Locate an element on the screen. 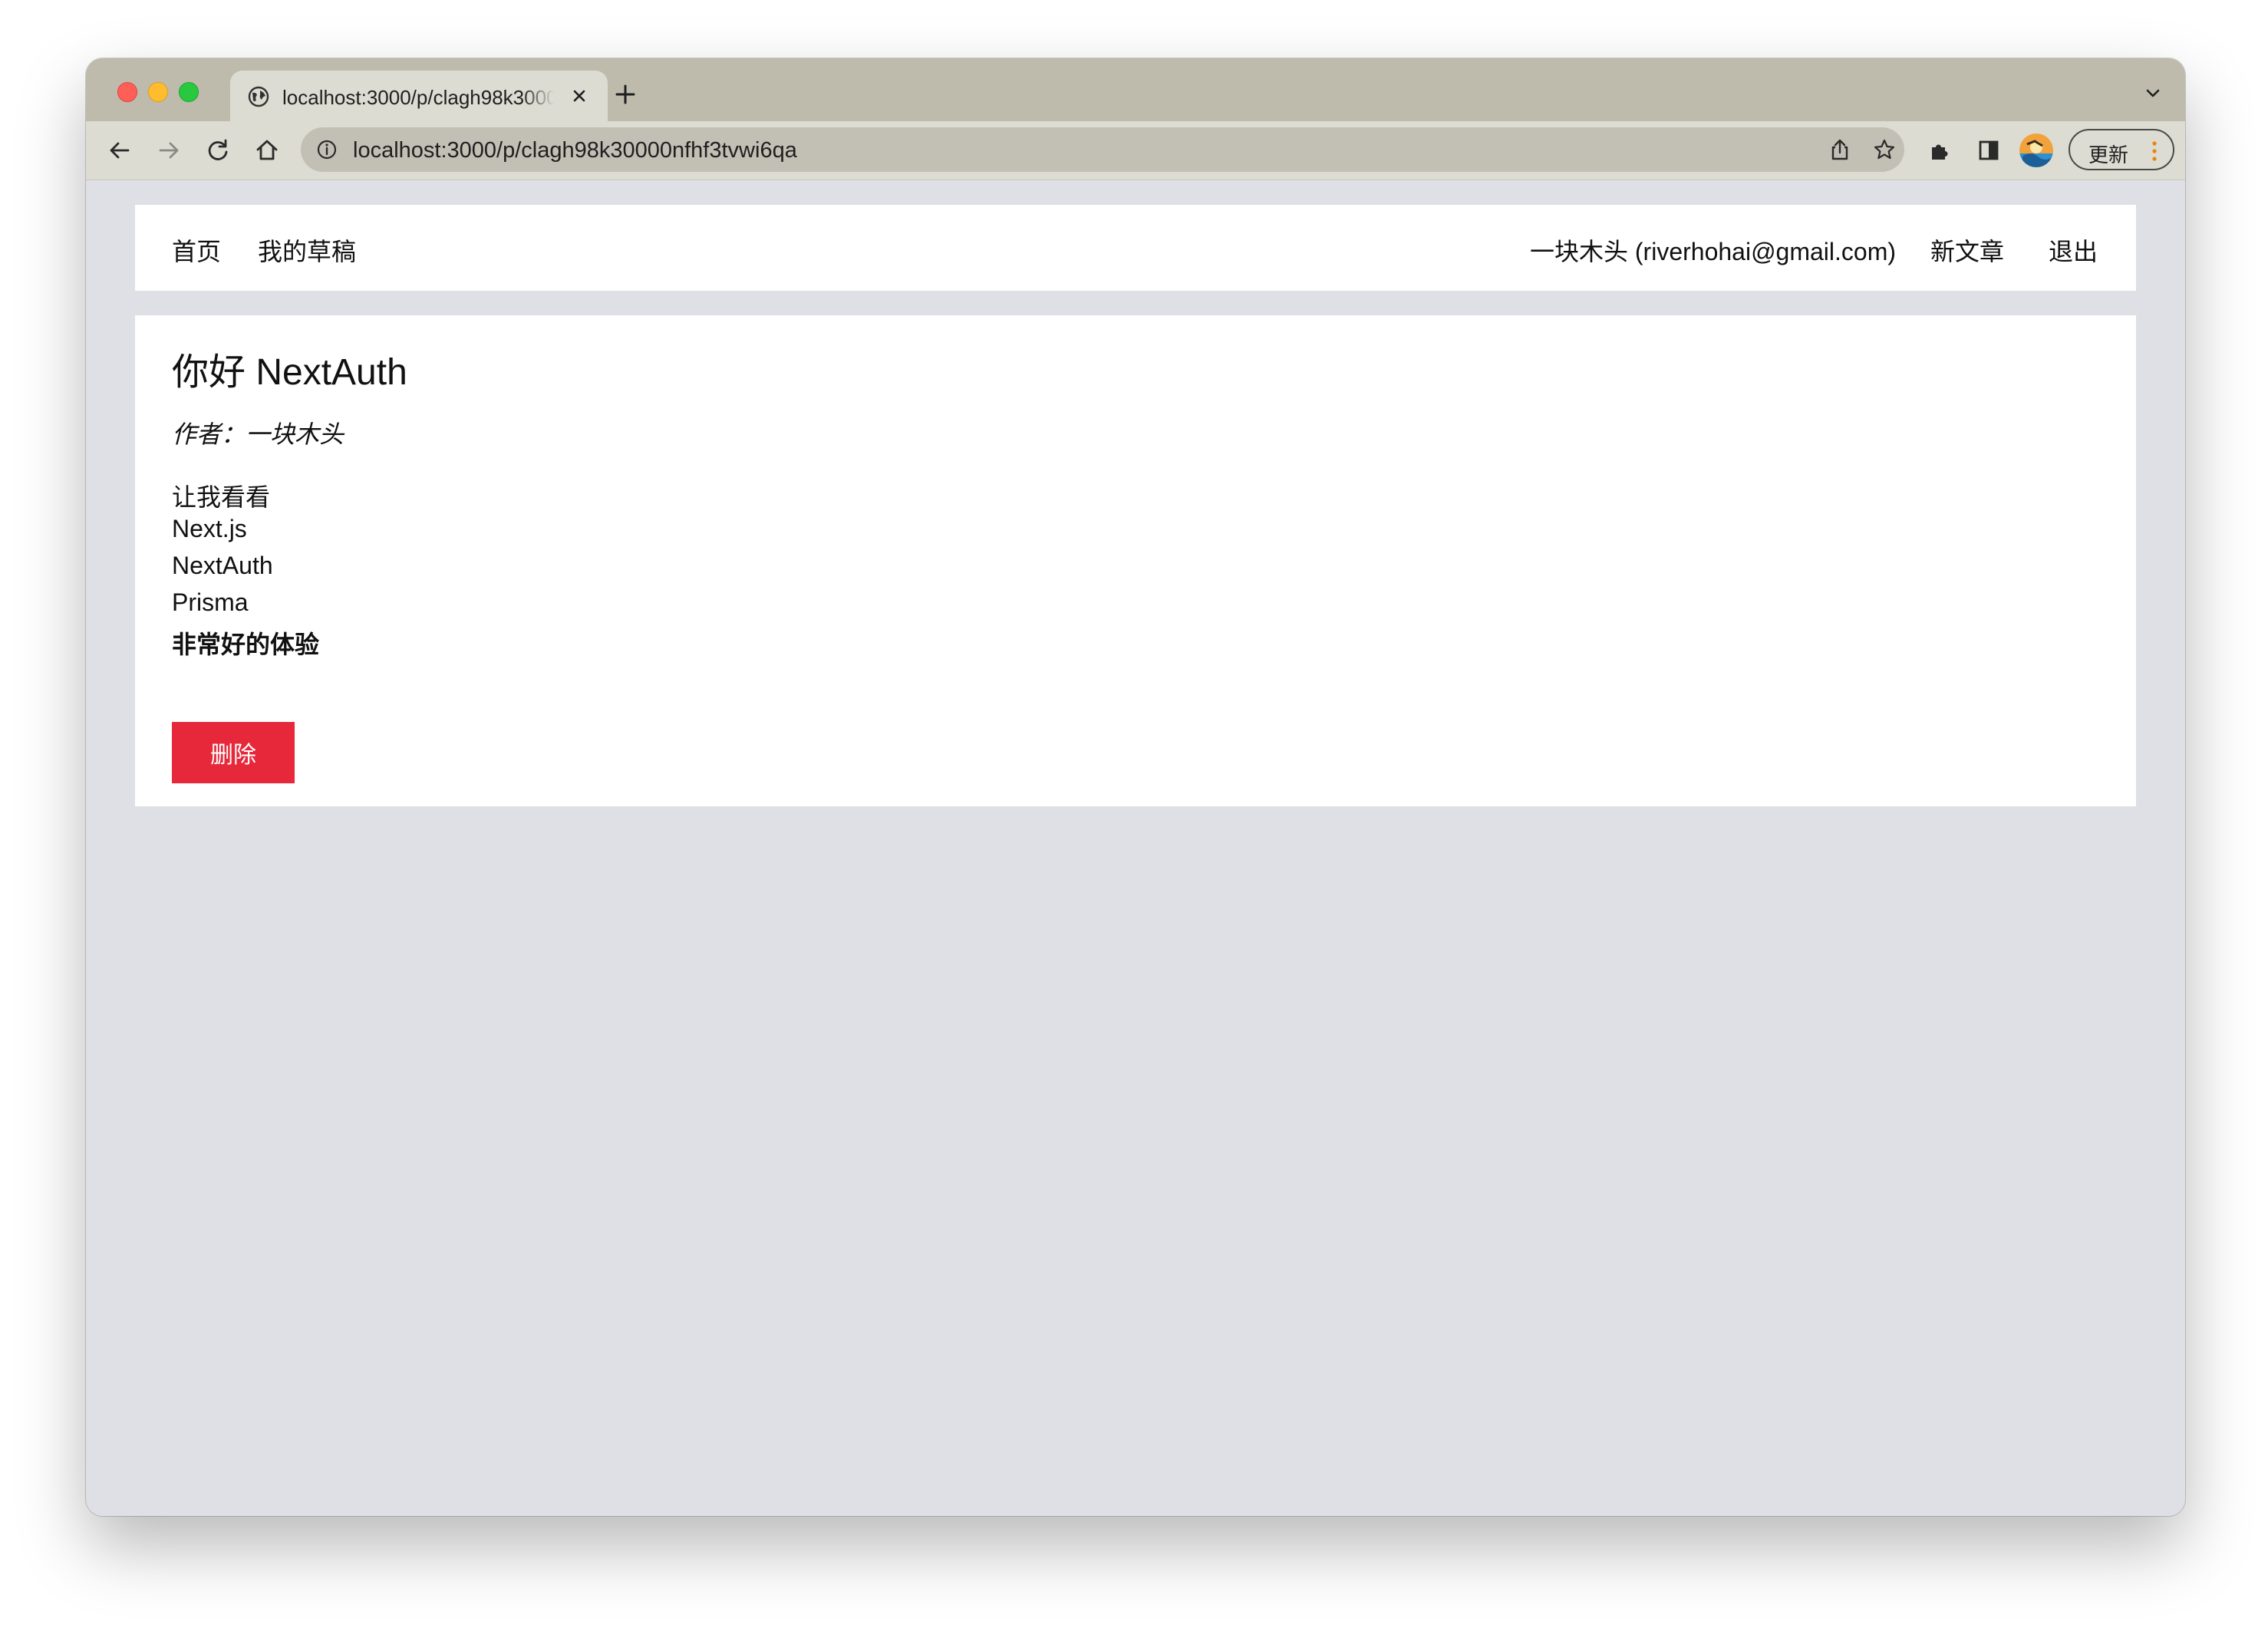 This screenshot has height=1628, width=2268. back-arrow-icon is located at coordinates (120, 150).